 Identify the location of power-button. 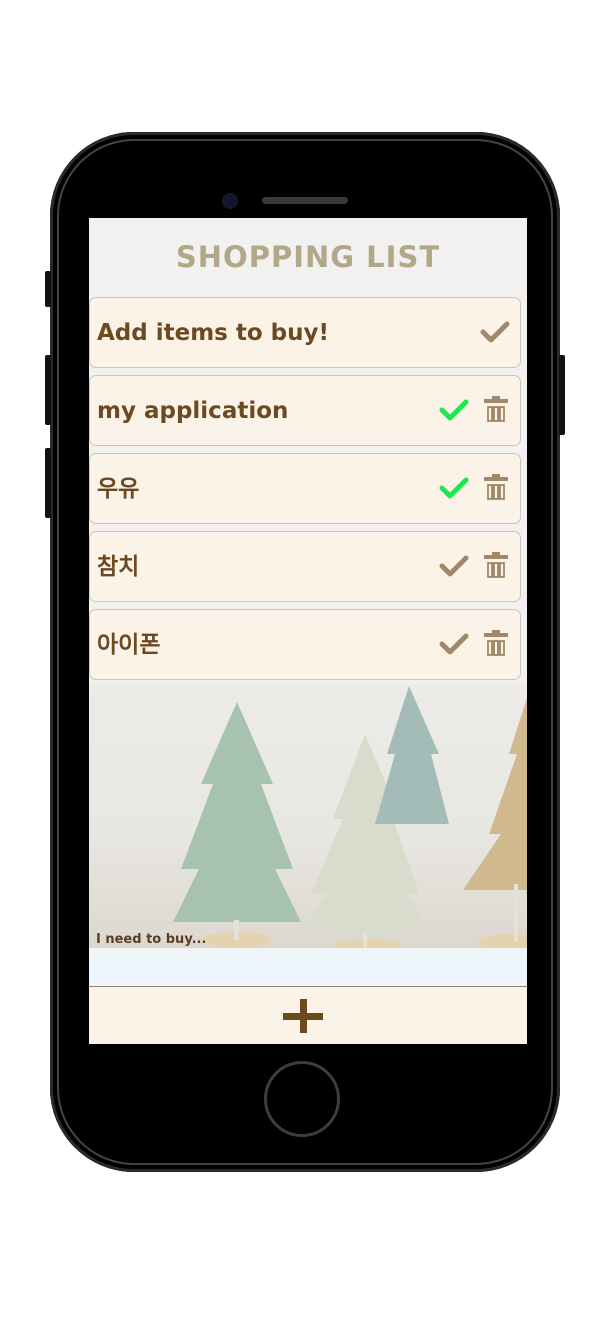
(562, 395).